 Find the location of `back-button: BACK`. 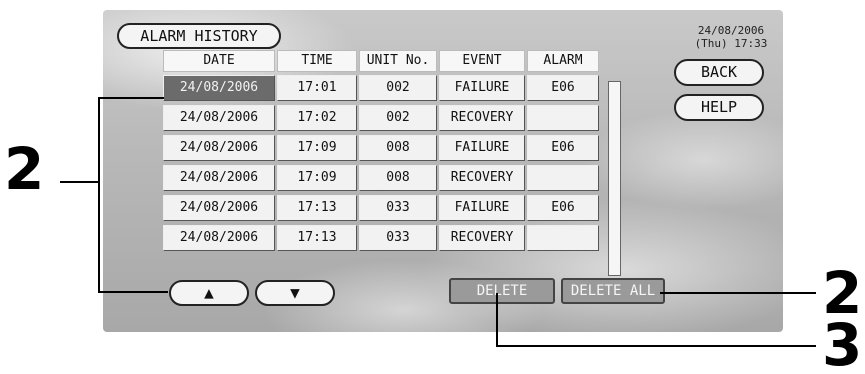

back-button: BACK is located at coordinates (719, 72).